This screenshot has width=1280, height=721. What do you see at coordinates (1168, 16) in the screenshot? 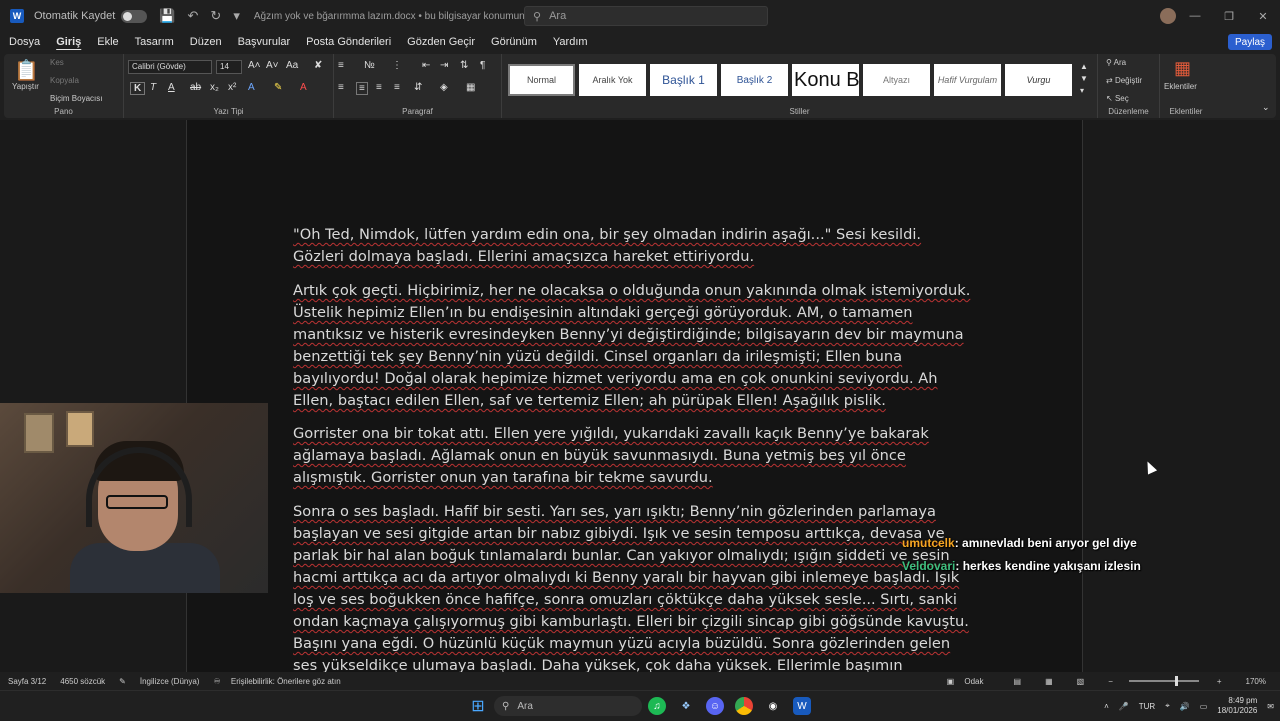
I see `avatar` at bounding box center [1168, 16].